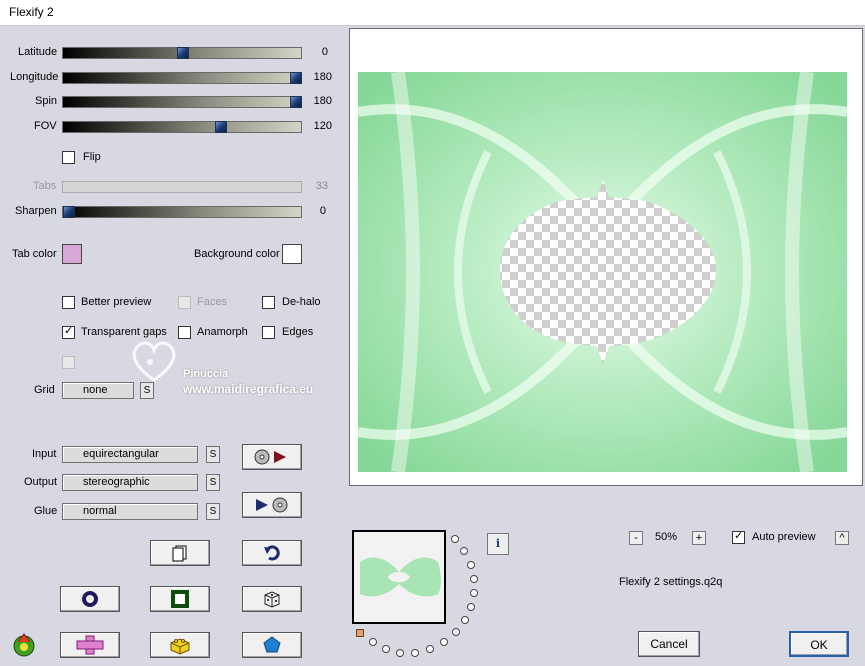  I want to click on fov-label: FOV, so click(45, 126).